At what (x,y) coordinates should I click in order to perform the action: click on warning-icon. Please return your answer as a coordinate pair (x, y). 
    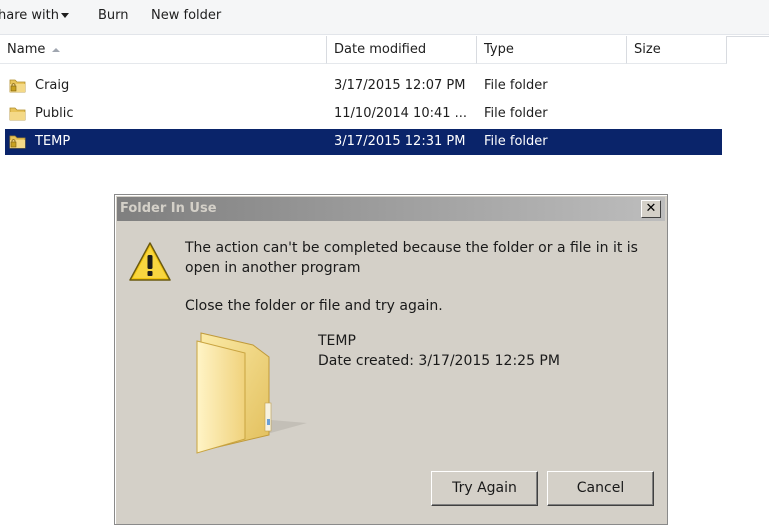
    Looking at the image, I should click on (150, 261).